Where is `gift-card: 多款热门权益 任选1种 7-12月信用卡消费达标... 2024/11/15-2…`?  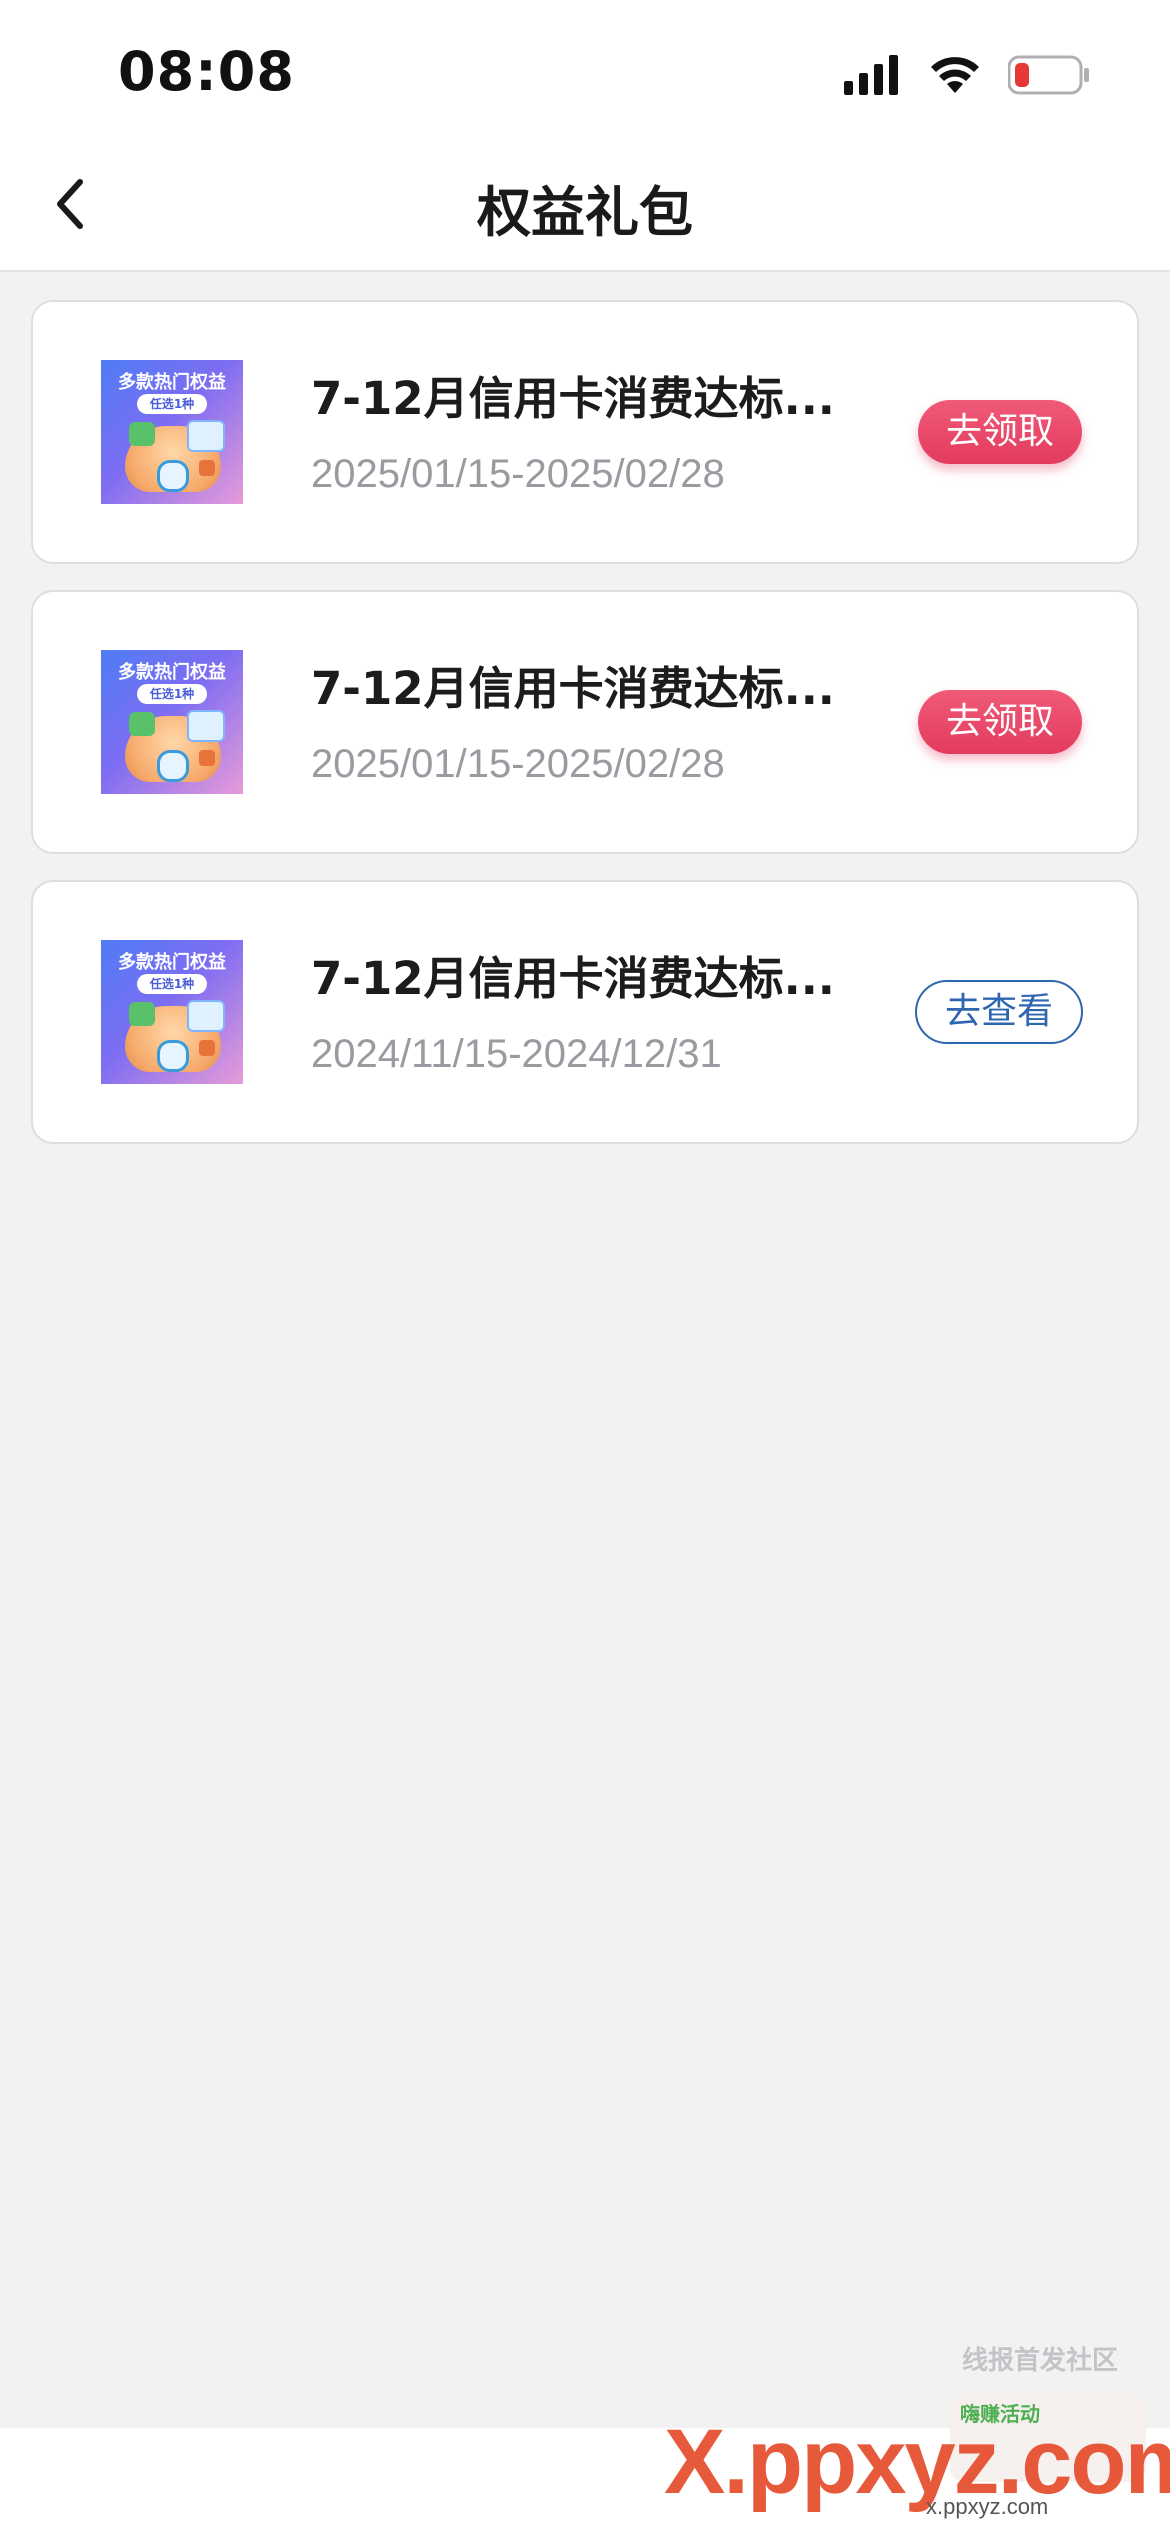
gift-card: 多款热门权益 任选1种 7-12月信用卡消费达标... 2024/11/15-2… is located at coordinates (585, 1012).